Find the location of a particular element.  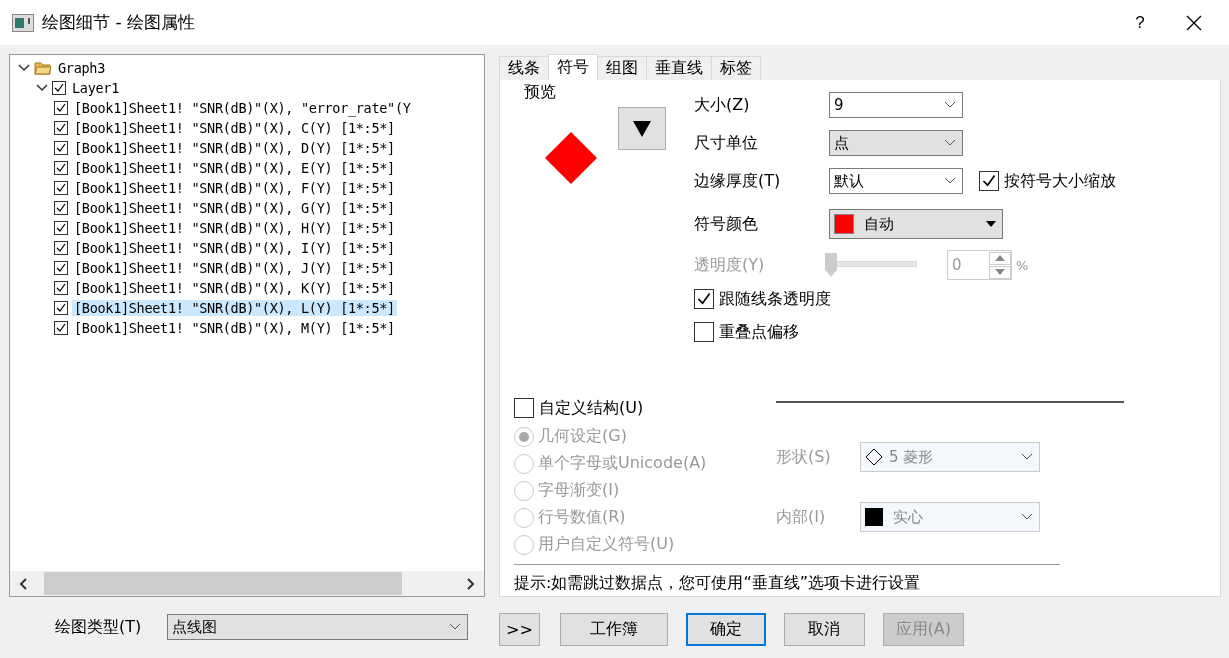

tree-item: [Book1]Sheet1! "SNR(dB)"(X), I(Y) [1*:5*] is located at coordinates (234, 248).